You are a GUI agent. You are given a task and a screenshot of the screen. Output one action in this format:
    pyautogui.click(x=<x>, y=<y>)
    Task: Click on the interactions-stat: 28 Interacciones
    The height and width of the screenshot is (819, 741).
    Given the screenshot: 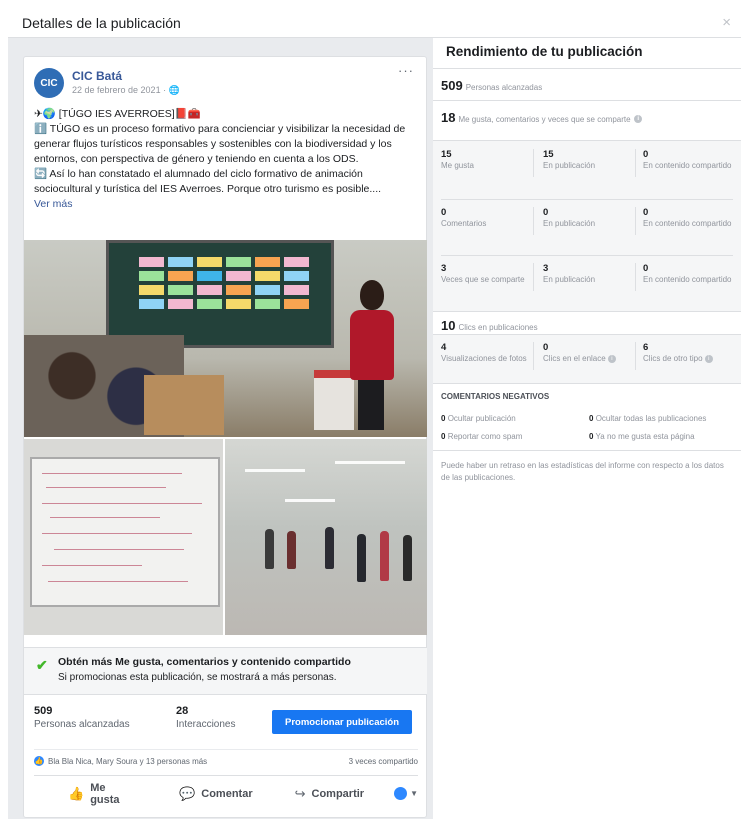 What is the action you would take?
    pyautogui.click(x=206, y=717)
    